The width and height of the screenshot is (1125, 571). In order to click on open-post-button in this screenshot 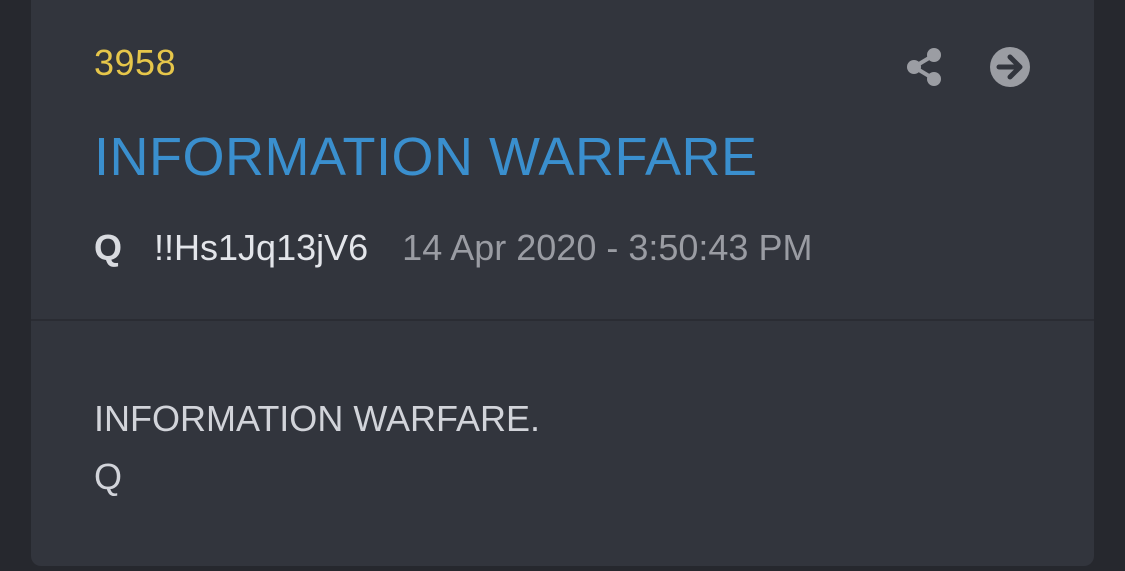, I will do `click(1010, 67)`.